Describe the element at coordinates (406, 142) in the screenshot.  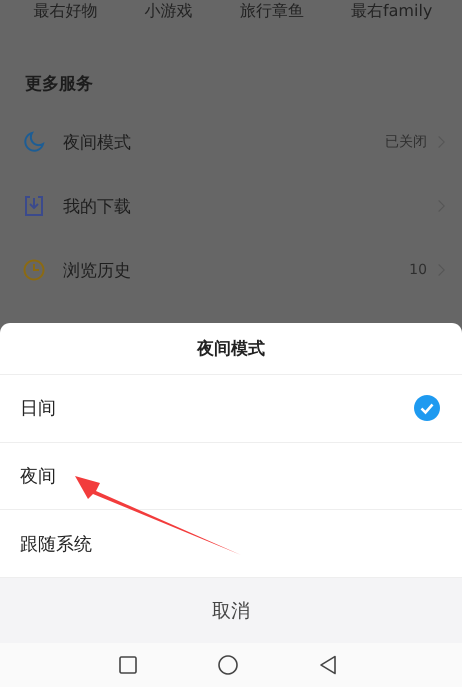
I see `service-value: 已关闭` at that location.